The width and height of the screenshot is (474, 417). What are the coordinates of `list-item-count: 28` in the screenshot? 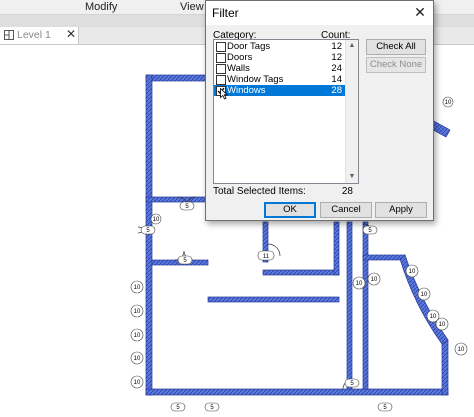 It's located at (336, 90).